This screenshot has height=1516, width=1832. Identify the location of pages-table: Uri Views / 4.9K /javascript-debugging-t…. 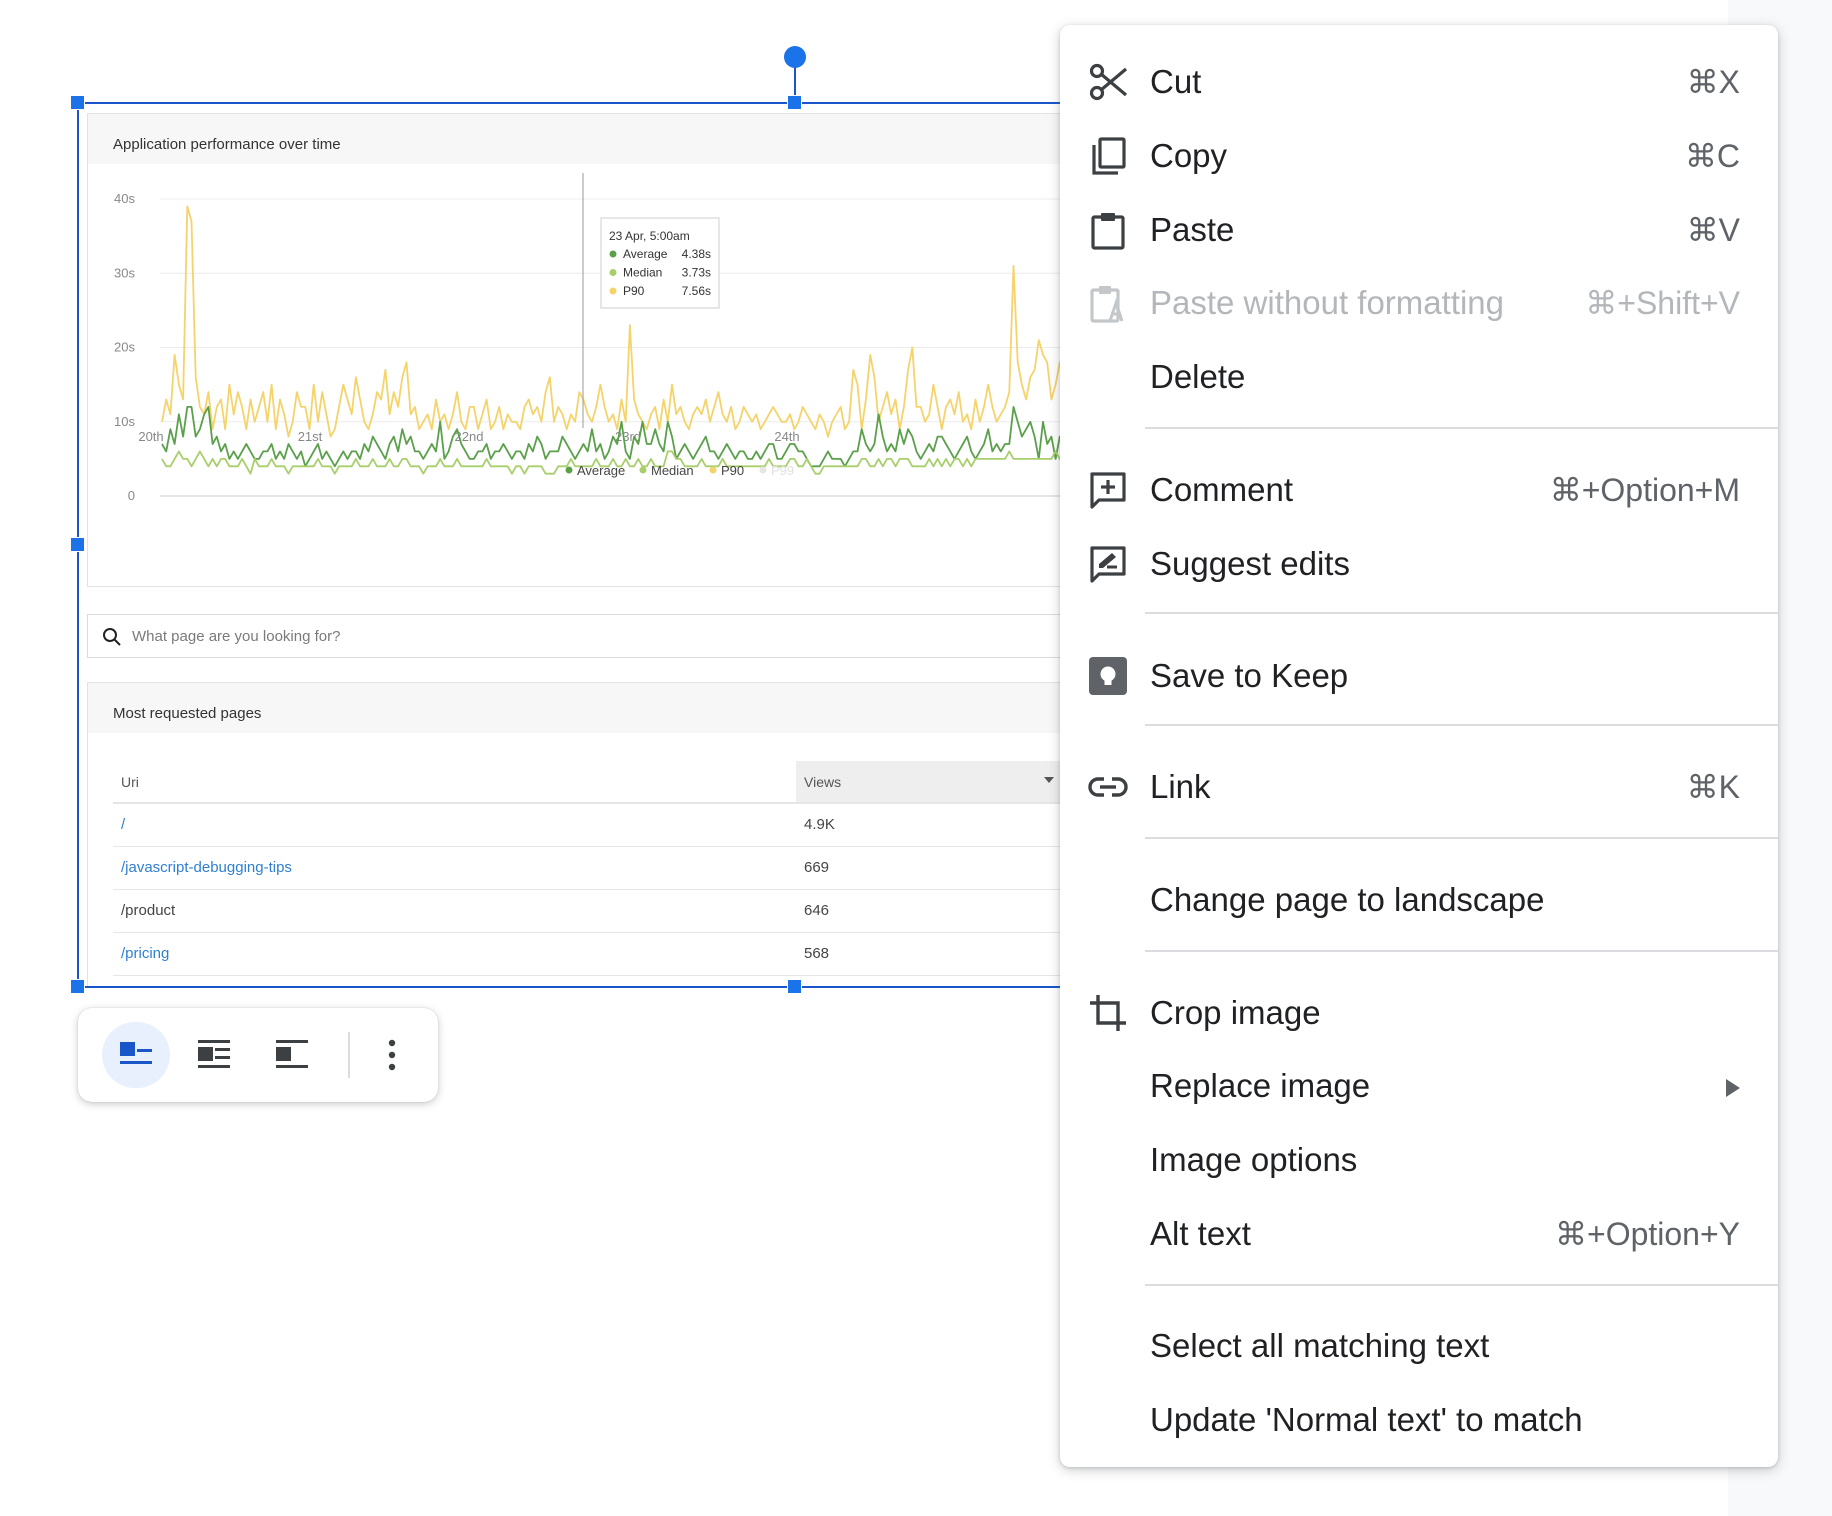
(605, 868).